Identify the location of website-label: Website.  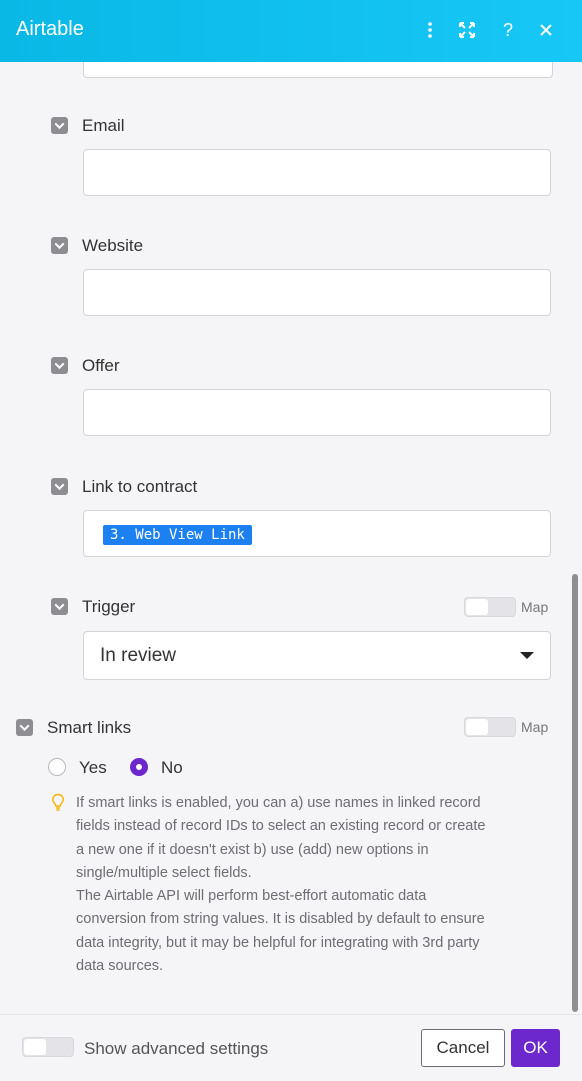
(113, 245).